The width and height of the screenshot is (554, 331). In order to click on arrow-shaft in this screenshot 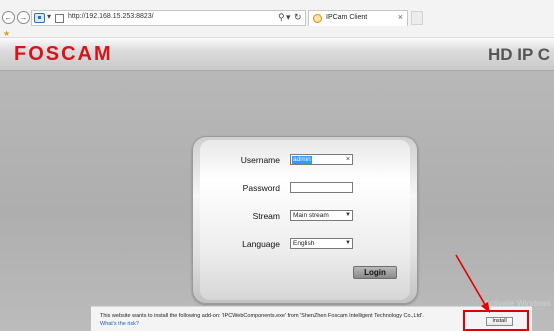, I will do `click(471, 281)`.